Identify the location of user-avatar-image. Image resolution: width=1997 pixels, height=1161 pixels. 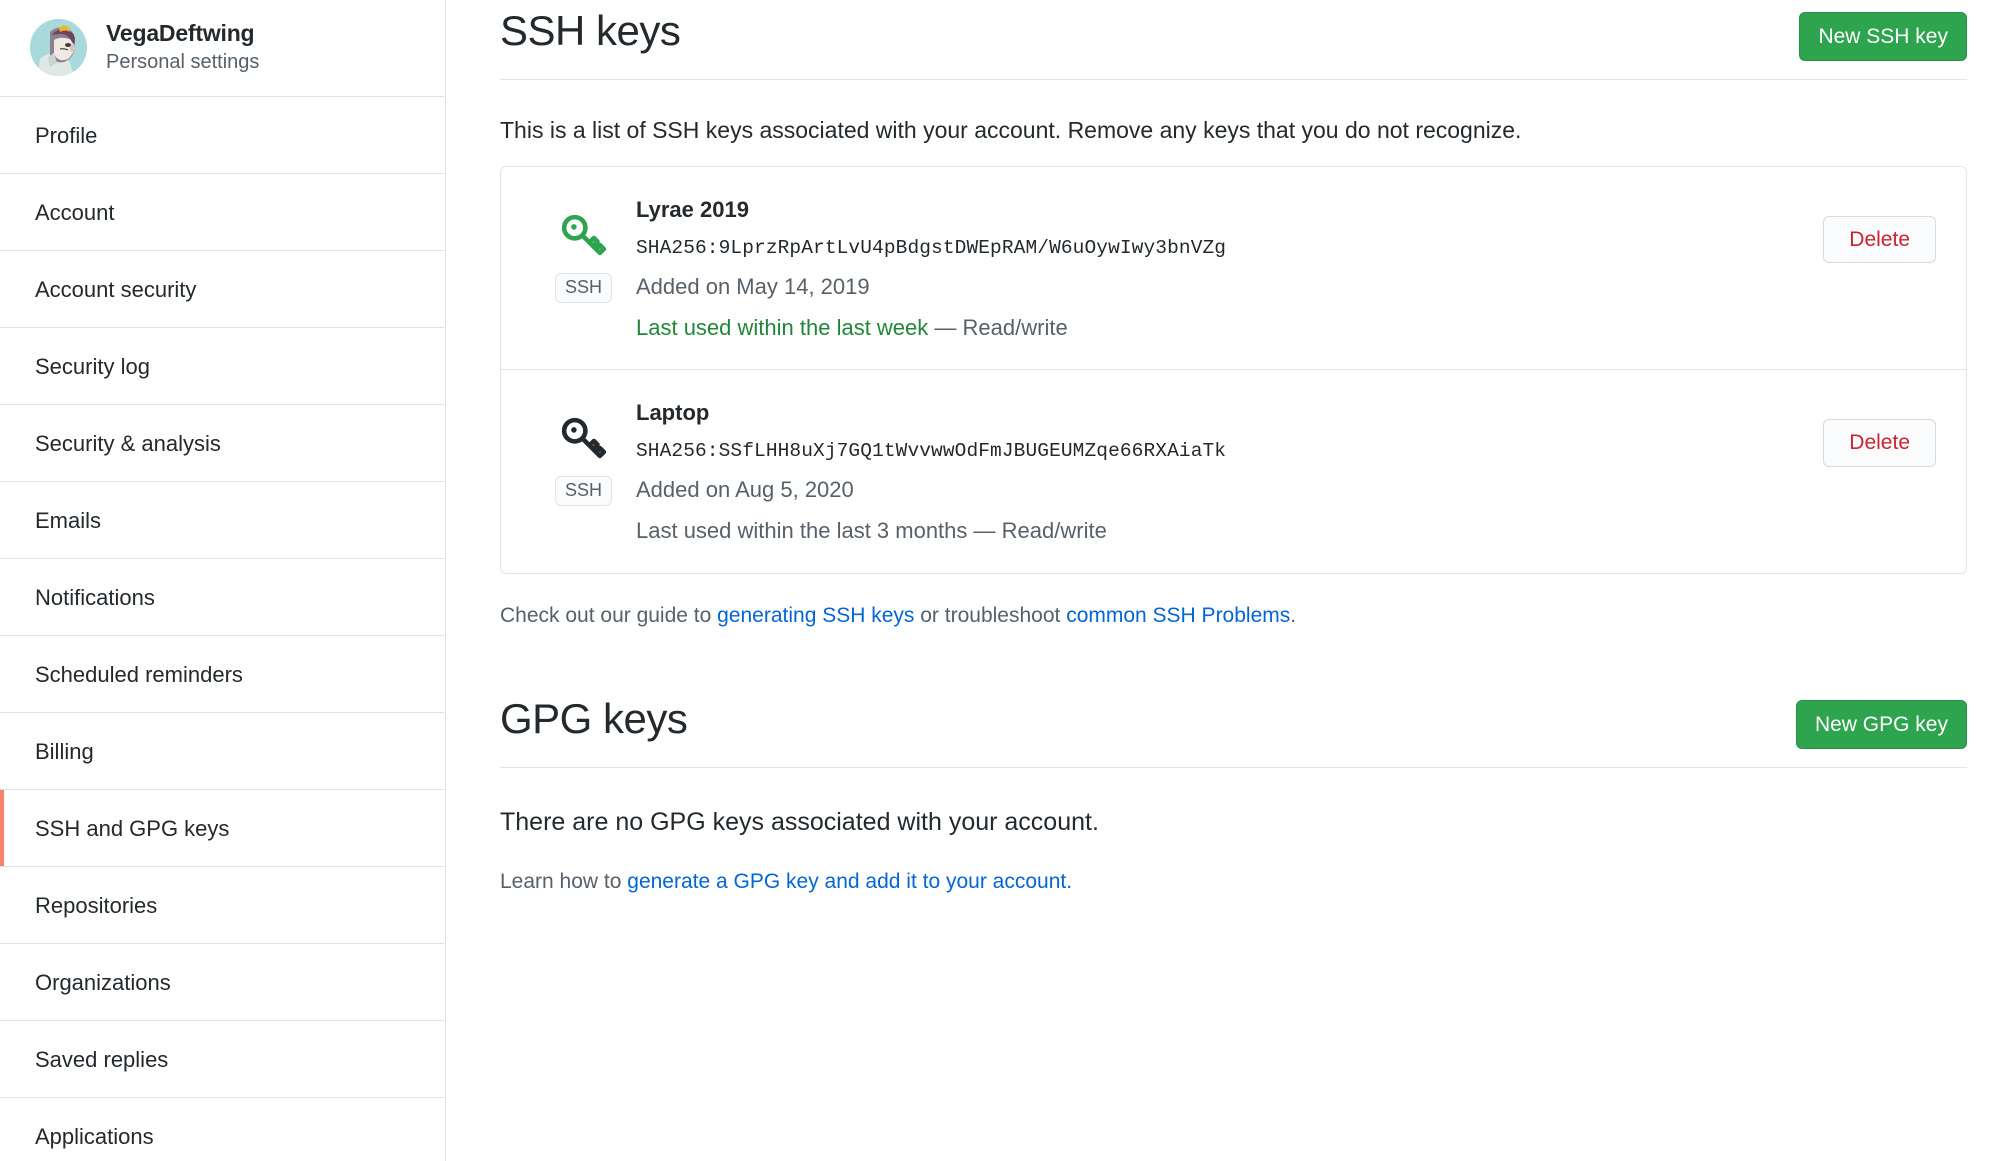
(58, 47).